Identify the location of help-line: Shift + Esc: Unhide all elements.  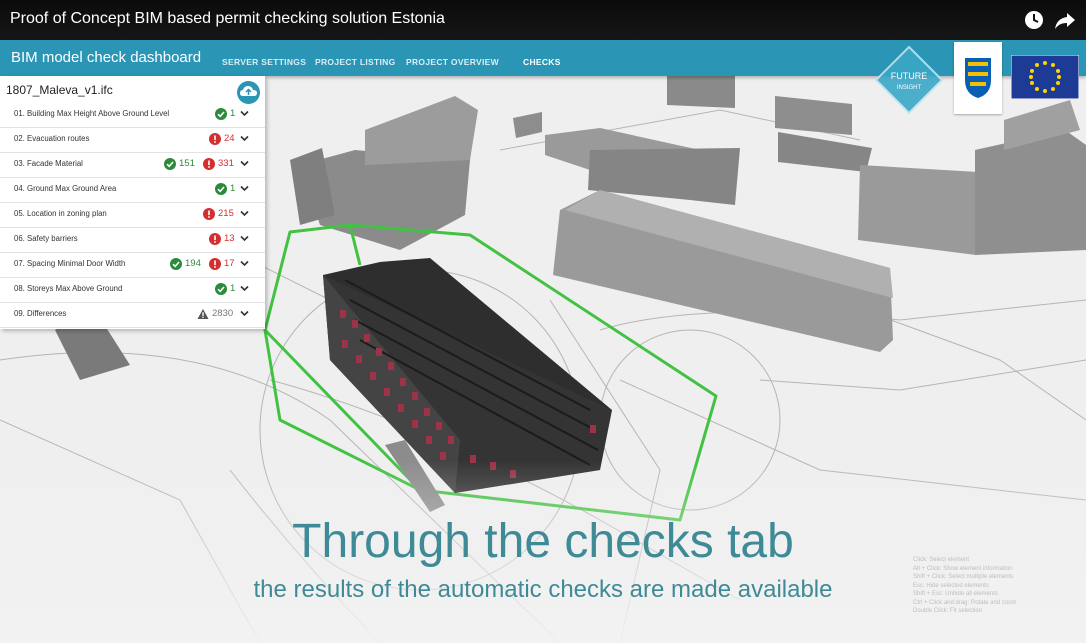
(955, 594).